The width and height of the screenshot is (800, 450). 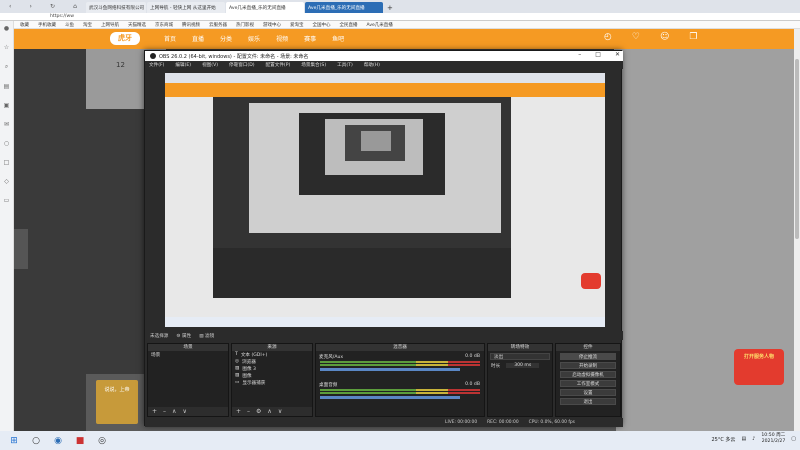 What do you see at coordinates (102, 441) in the screenshot?
I see `obs-app-icon: ◎` at bounding box center [102, 441].